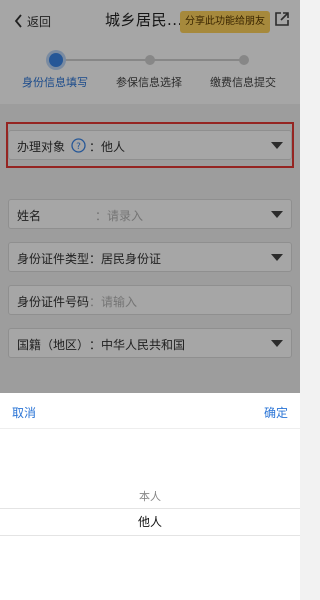 The width and height of the screenshot is (320, 600). I want to click on cancel-button: 取消, so click(24, 412).